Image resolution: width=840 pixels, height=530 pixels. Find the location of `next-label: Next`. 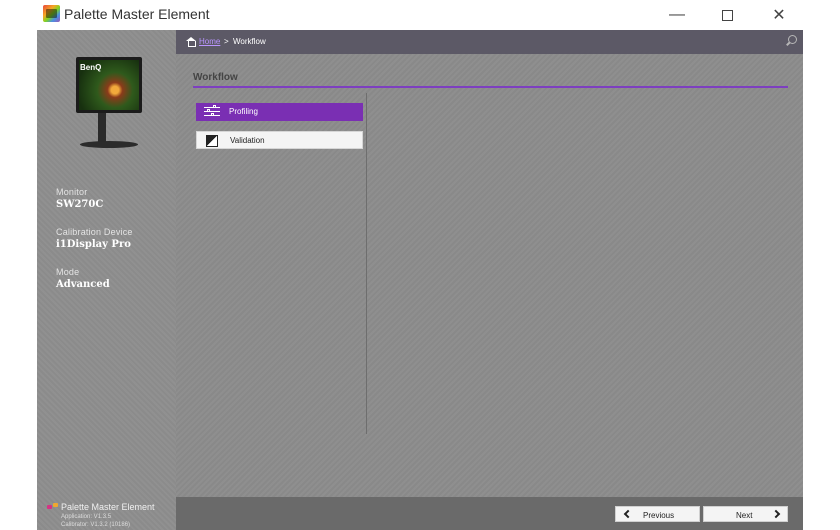

next-label: Next is located at coordinates (744, 515).